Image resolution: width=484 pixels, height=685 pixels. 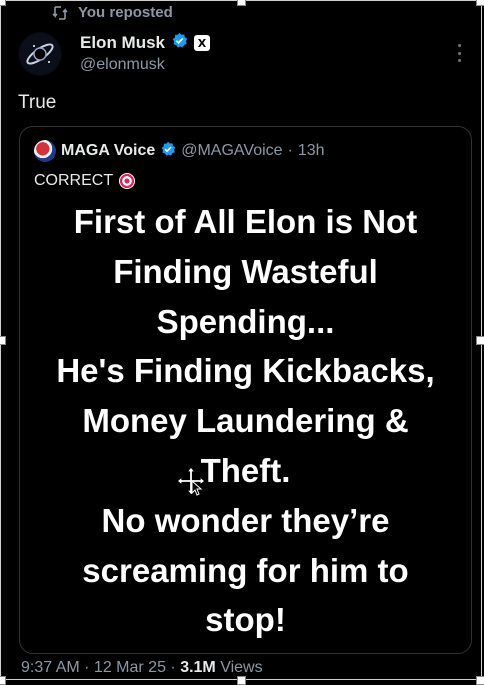 What do you see at coordinates (100, 667) in the screenshot?
I see `post-timestamp: 9:37 AM · 12 Mar 25 ·` at bounding box center [100, 667].